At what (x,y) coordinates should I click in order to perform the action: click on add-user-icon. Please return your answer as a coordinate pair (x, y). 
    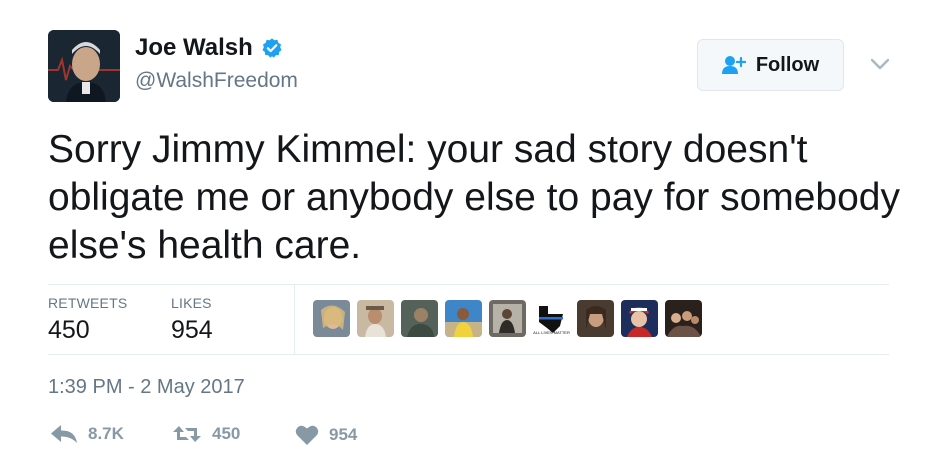
    Looking at the image, I should click on (733, 65).